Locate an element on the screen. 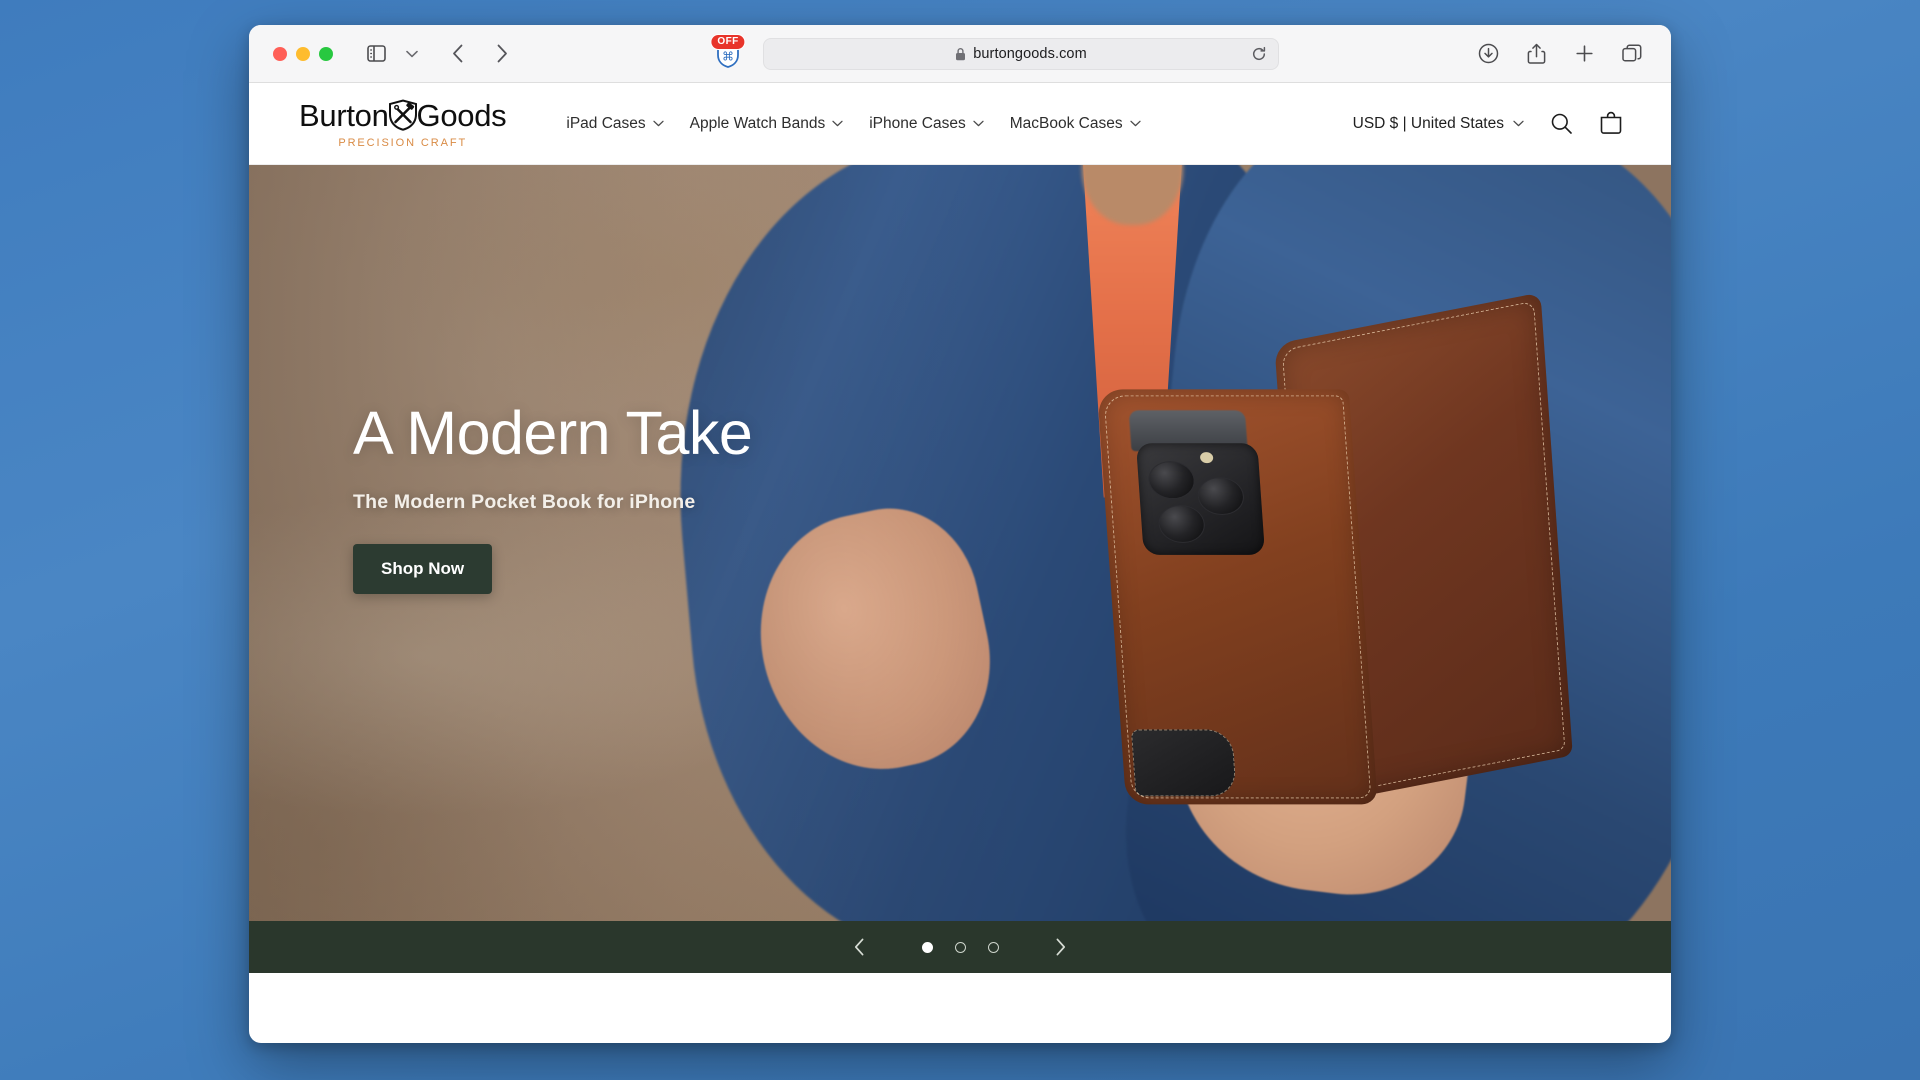 Image resolution: width=1920 pixels, height=1080 pixels. search-icon is located at coordinates (1561, 123).